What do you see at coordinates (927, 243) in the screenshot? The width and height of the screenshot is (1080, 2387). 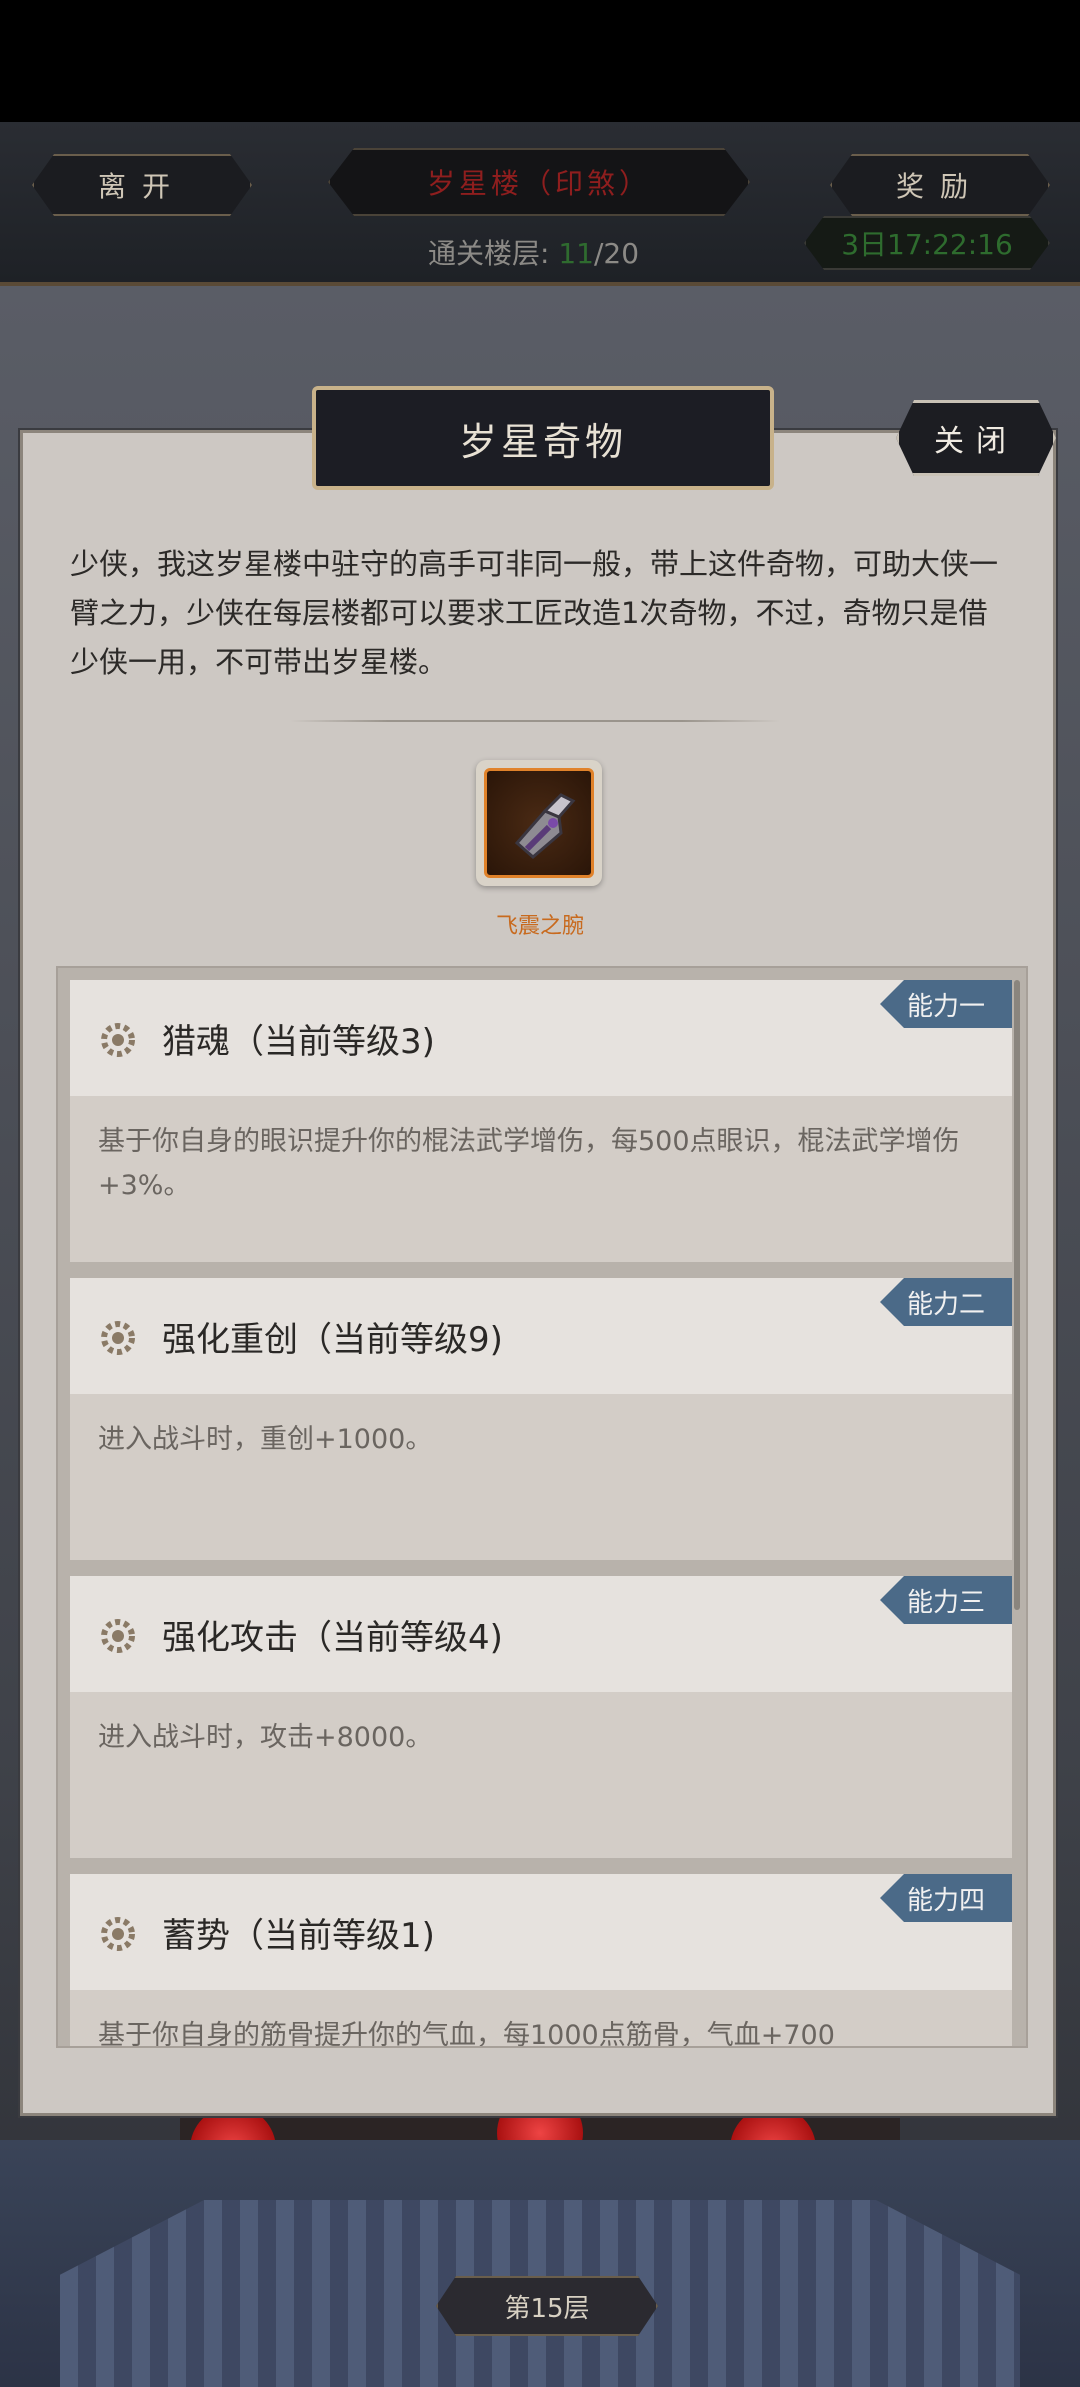 I see `countdown-timer: 3日17:22:16` at bounding box center [927, 243].